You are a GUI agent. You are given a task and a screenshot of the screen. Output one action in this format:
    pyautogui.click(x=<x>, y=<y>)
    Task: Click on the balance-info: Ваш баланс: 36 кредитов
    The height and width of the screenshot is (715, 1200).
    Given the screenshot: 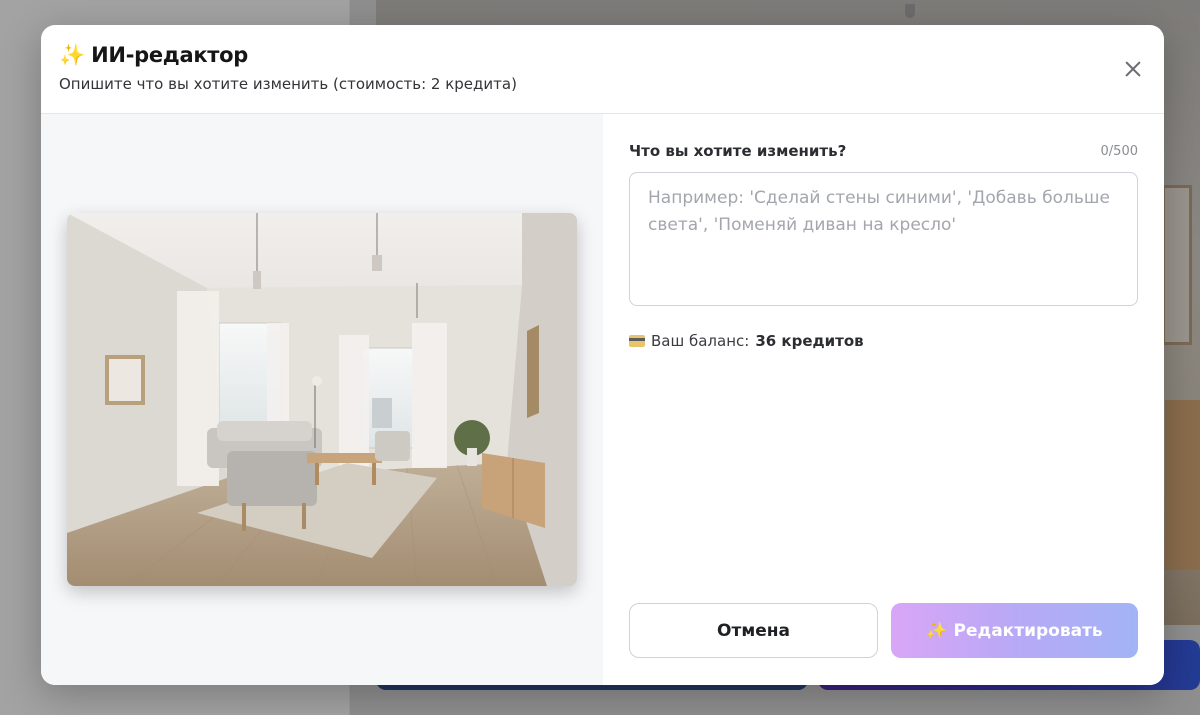 What is the action you would take?
    pyautogui.click(x=746, y=341)
    